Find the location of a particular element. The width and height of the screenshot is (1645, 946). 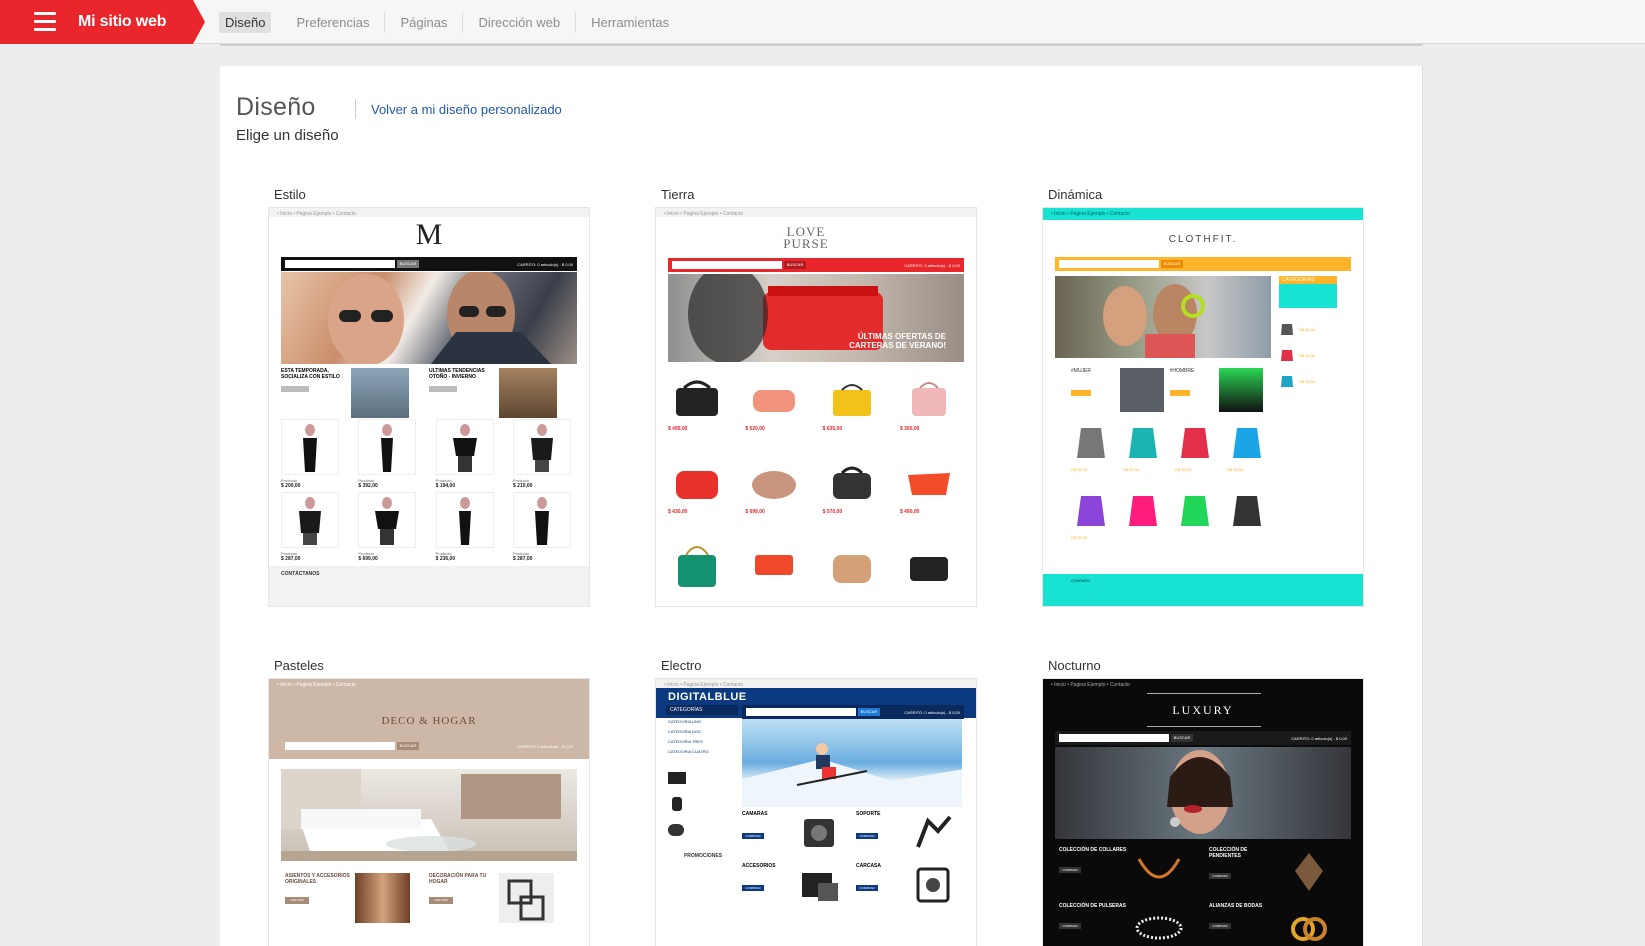

preview-logo: DECO & HOGAR is located at coordinates (429, 721).